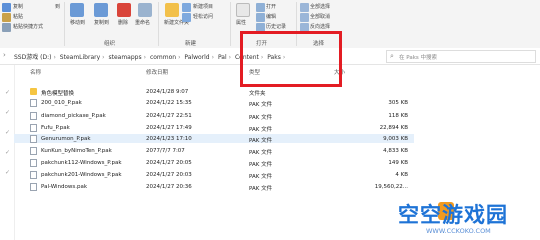  Describe the element at coordinates (169, 174) in the screenshot. I see `file-date: 2024/1/27 20:03` at that location.